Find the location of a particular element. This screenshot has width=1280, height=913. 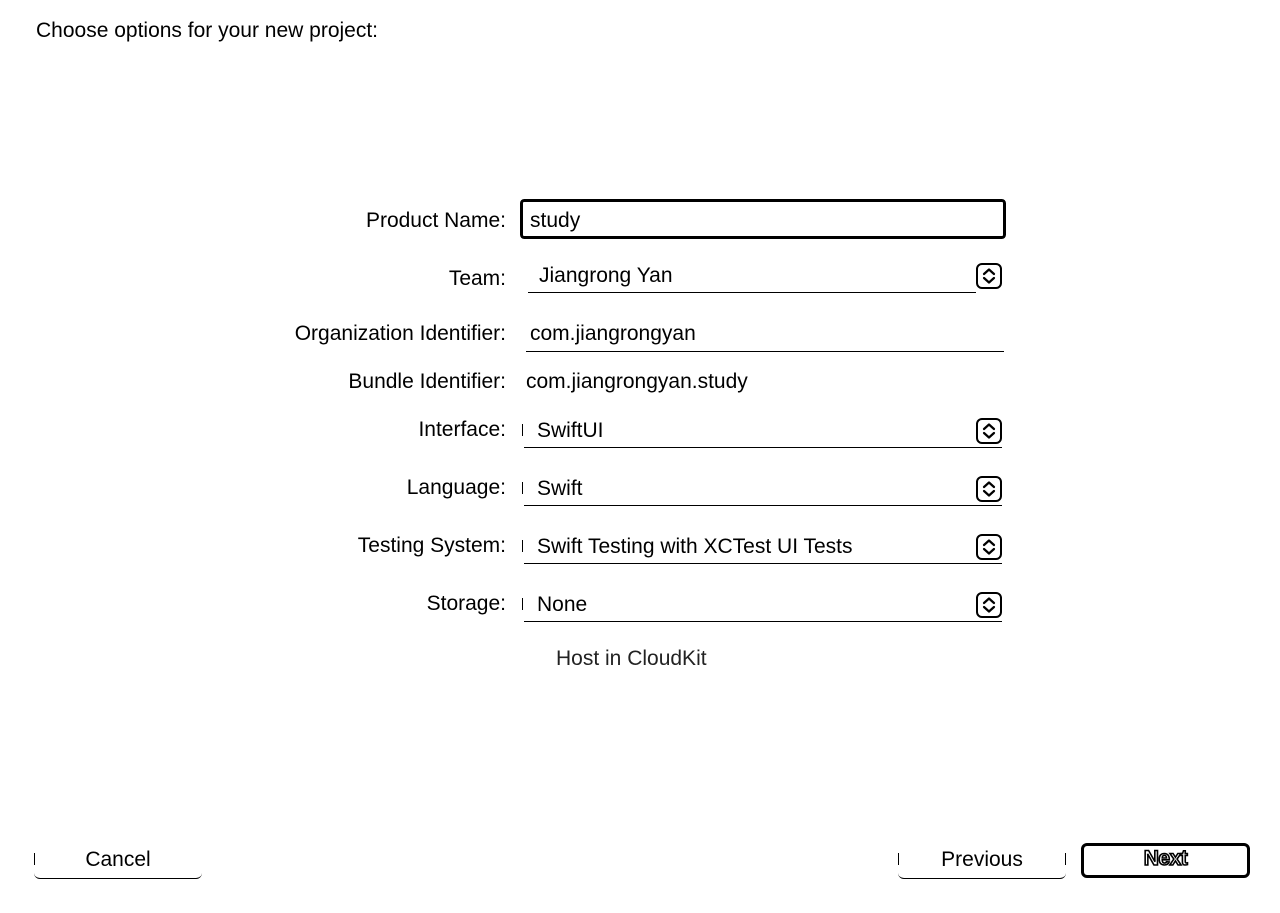

product-name-field: study is located at coordinates (763, 219).